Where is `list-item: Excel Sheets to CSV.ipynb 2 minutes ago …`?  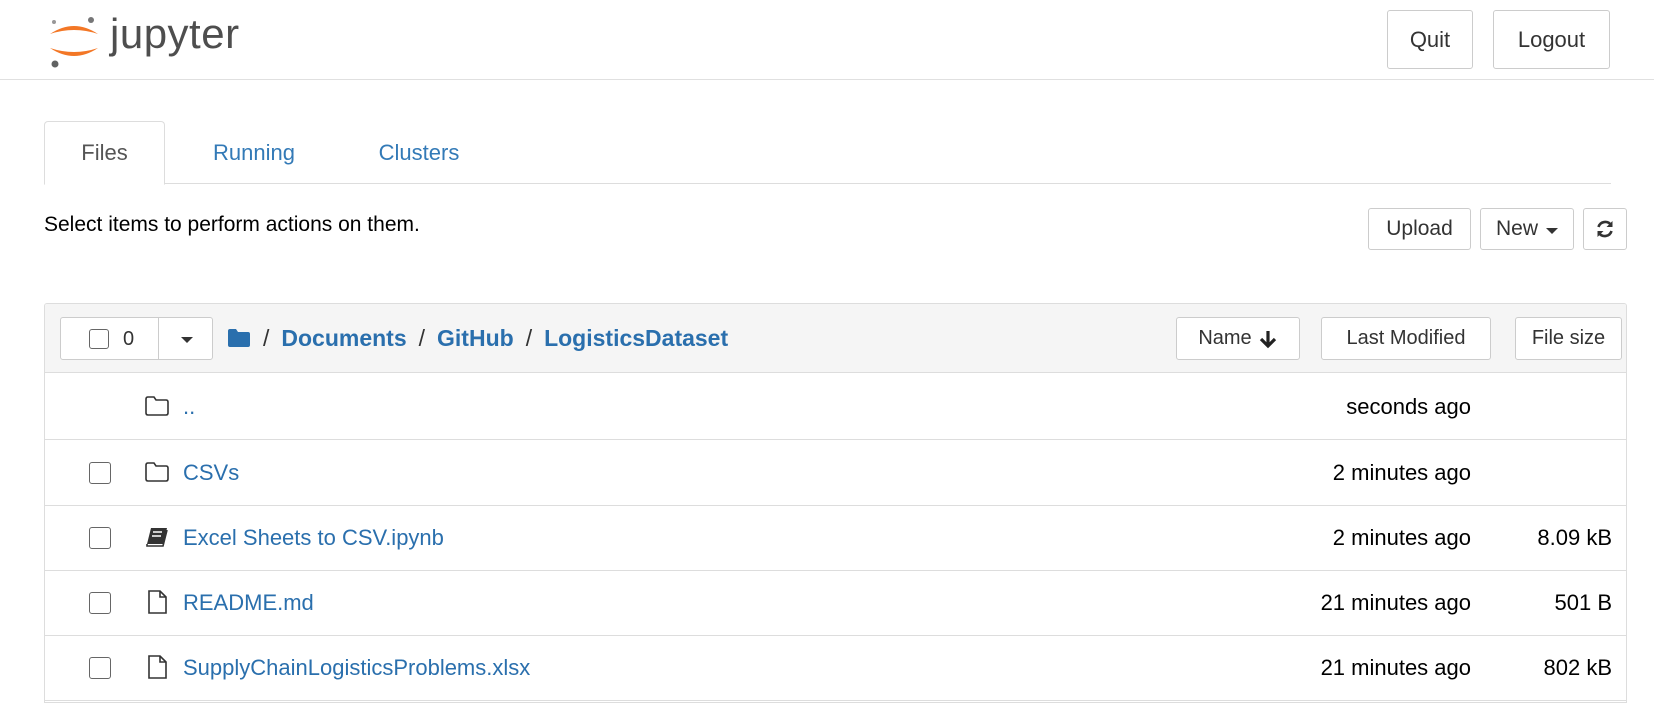 list-item: Excel Sheets to CSV.ipynb 2 minutes ago … is located at coordinates (835, 538).